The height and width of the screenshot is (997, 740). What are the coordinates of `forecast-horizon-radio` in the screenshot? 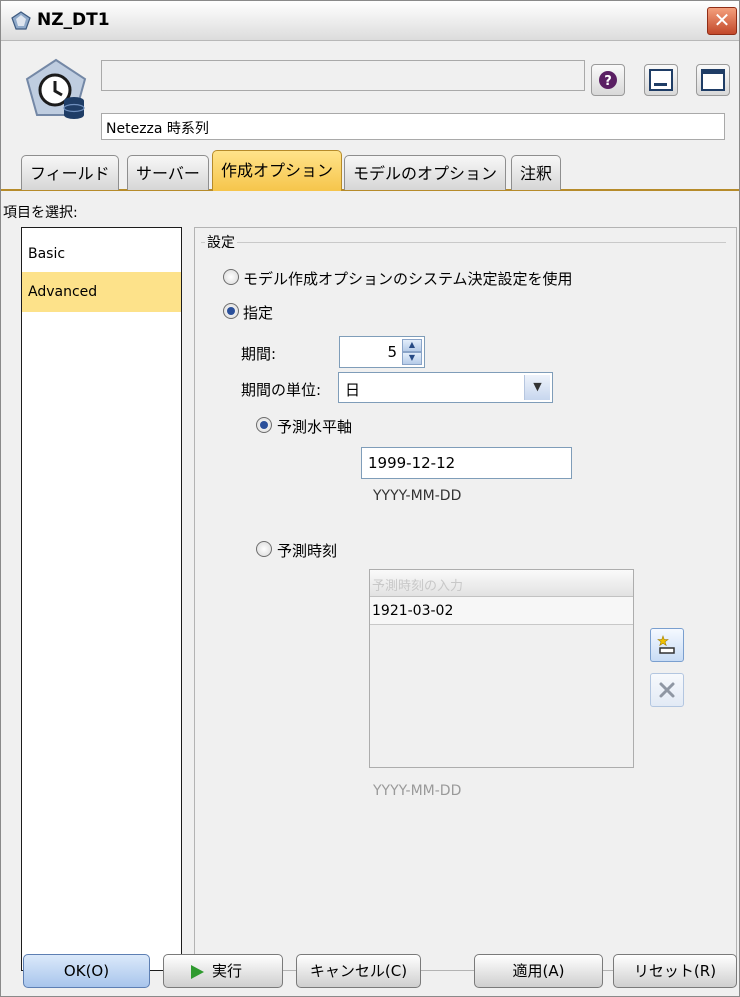 It's located at (264, 425).